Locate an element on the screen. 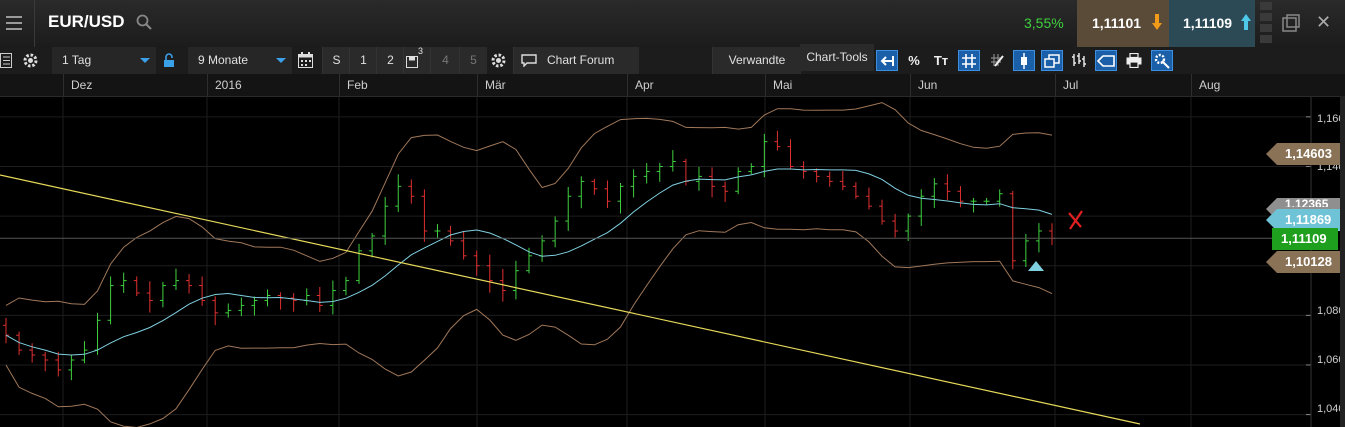 Image resolution: width=1345 pixels, height=427 pixels. range-value: 9 Monate is located at coordinates (223, 60).